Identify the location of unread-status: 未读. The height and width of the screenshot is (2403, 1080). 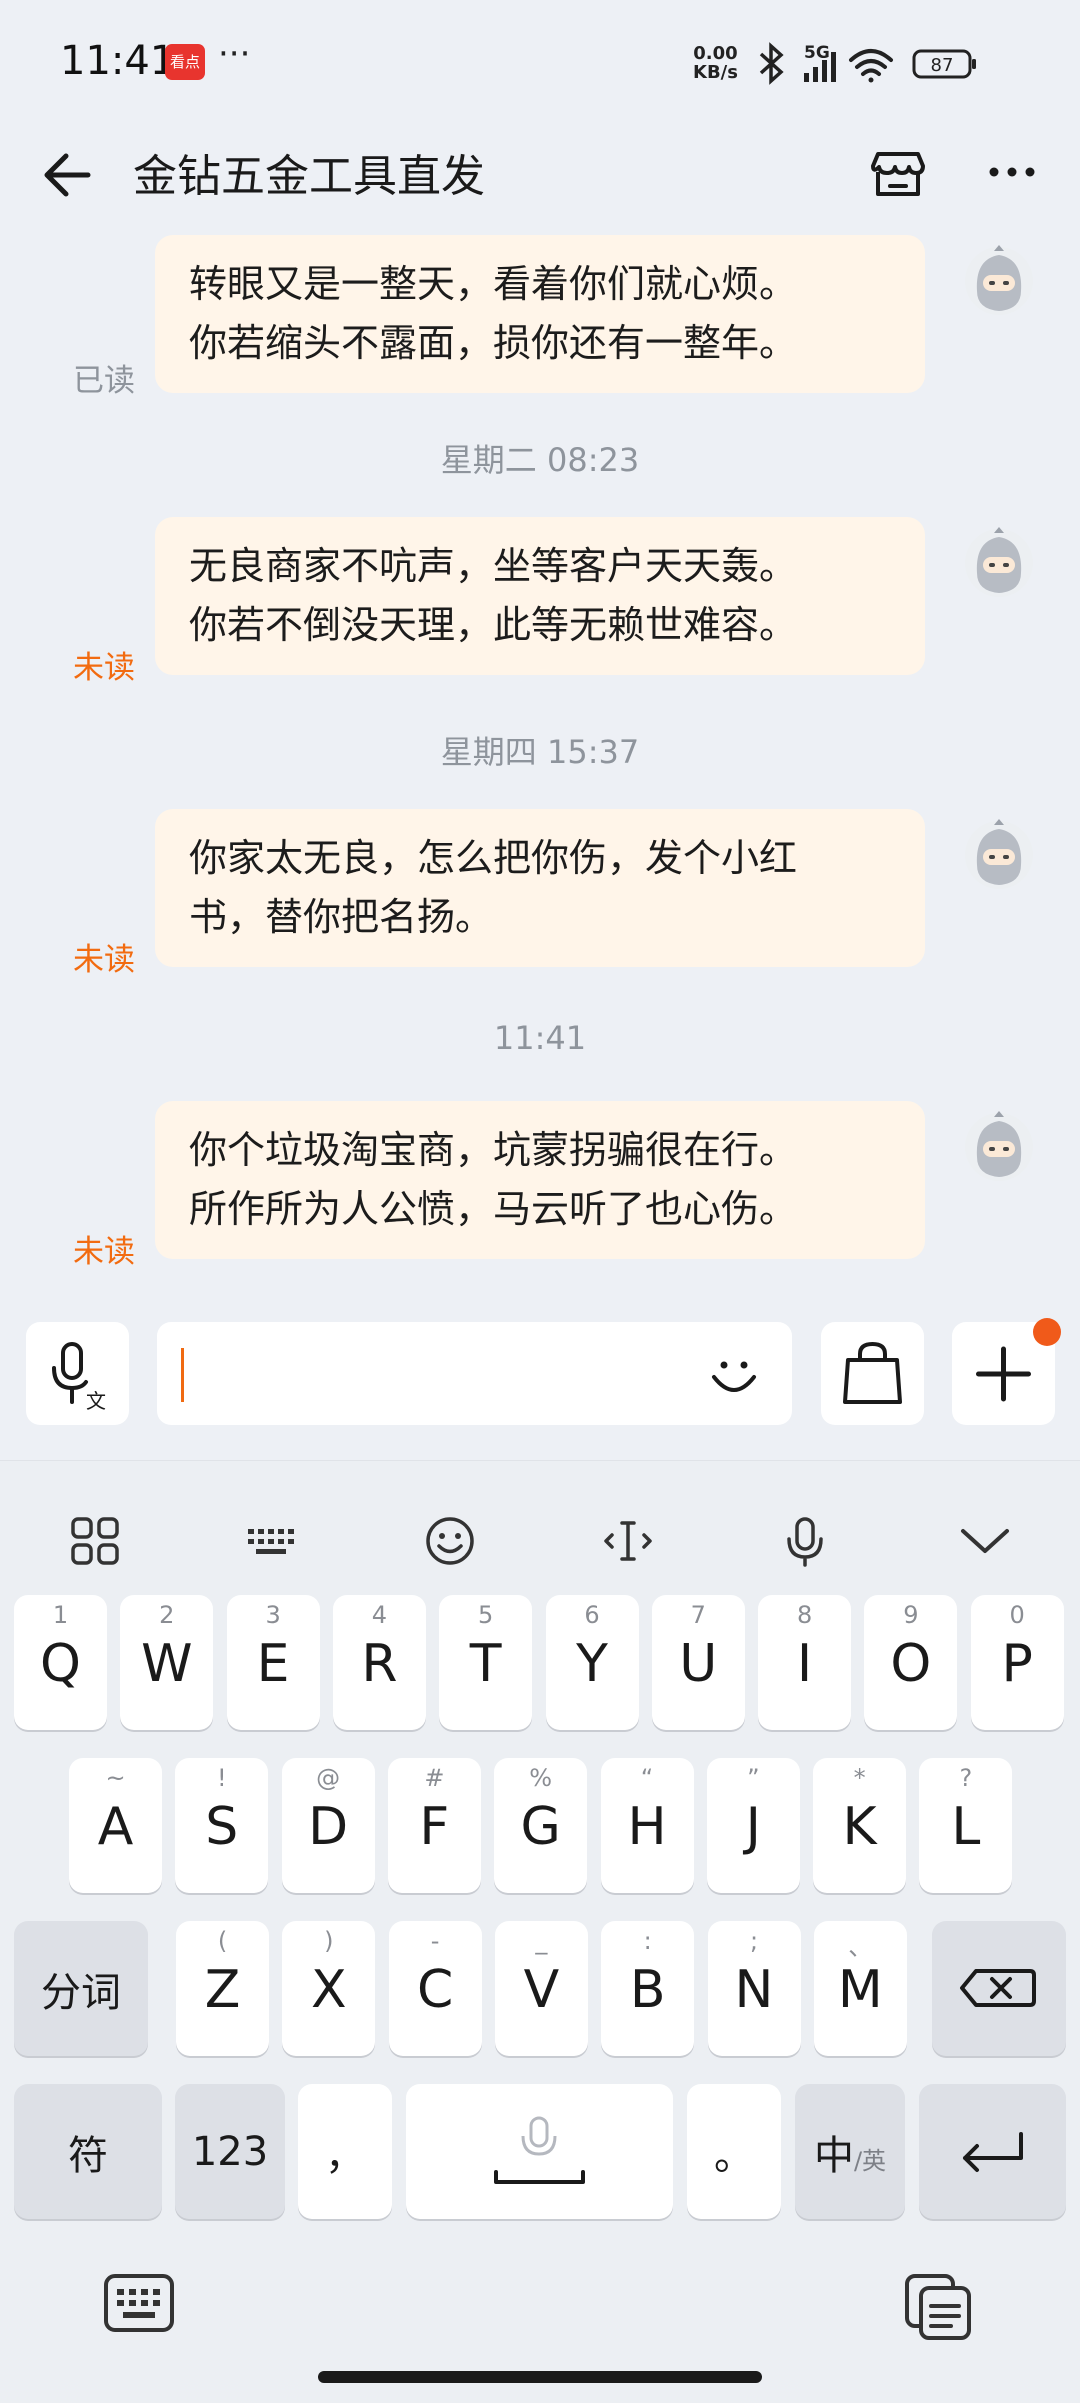
(104, 1252).